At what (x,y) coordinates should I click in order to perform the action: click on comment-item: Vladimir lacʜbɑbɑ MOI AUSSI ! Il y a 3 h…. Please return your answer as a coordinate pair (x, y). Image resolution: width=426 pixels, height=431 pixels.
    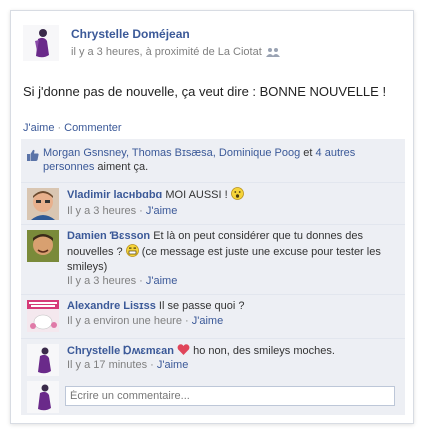
    Looking at the image, I should click on (213, 204).